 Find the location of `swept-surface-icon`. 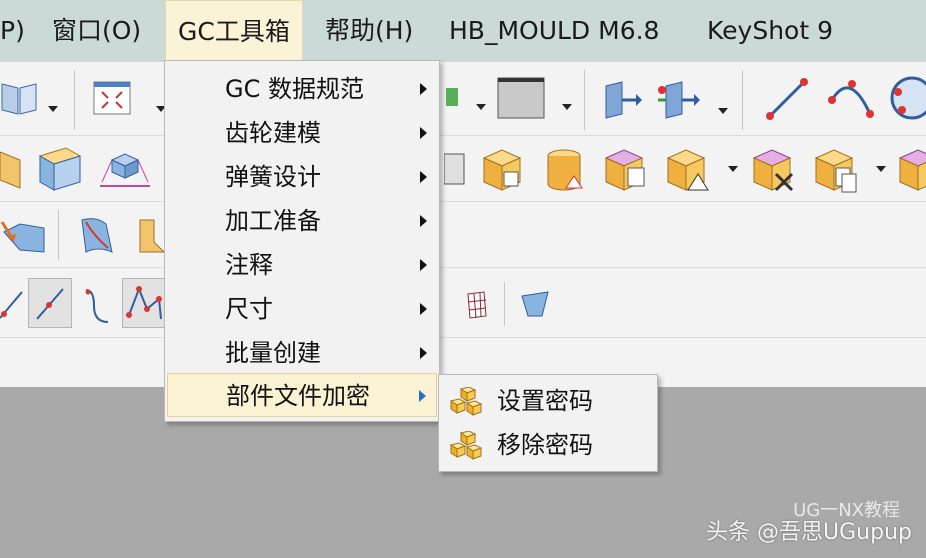

swept-surface-icon is located at coordinates (96, 236).